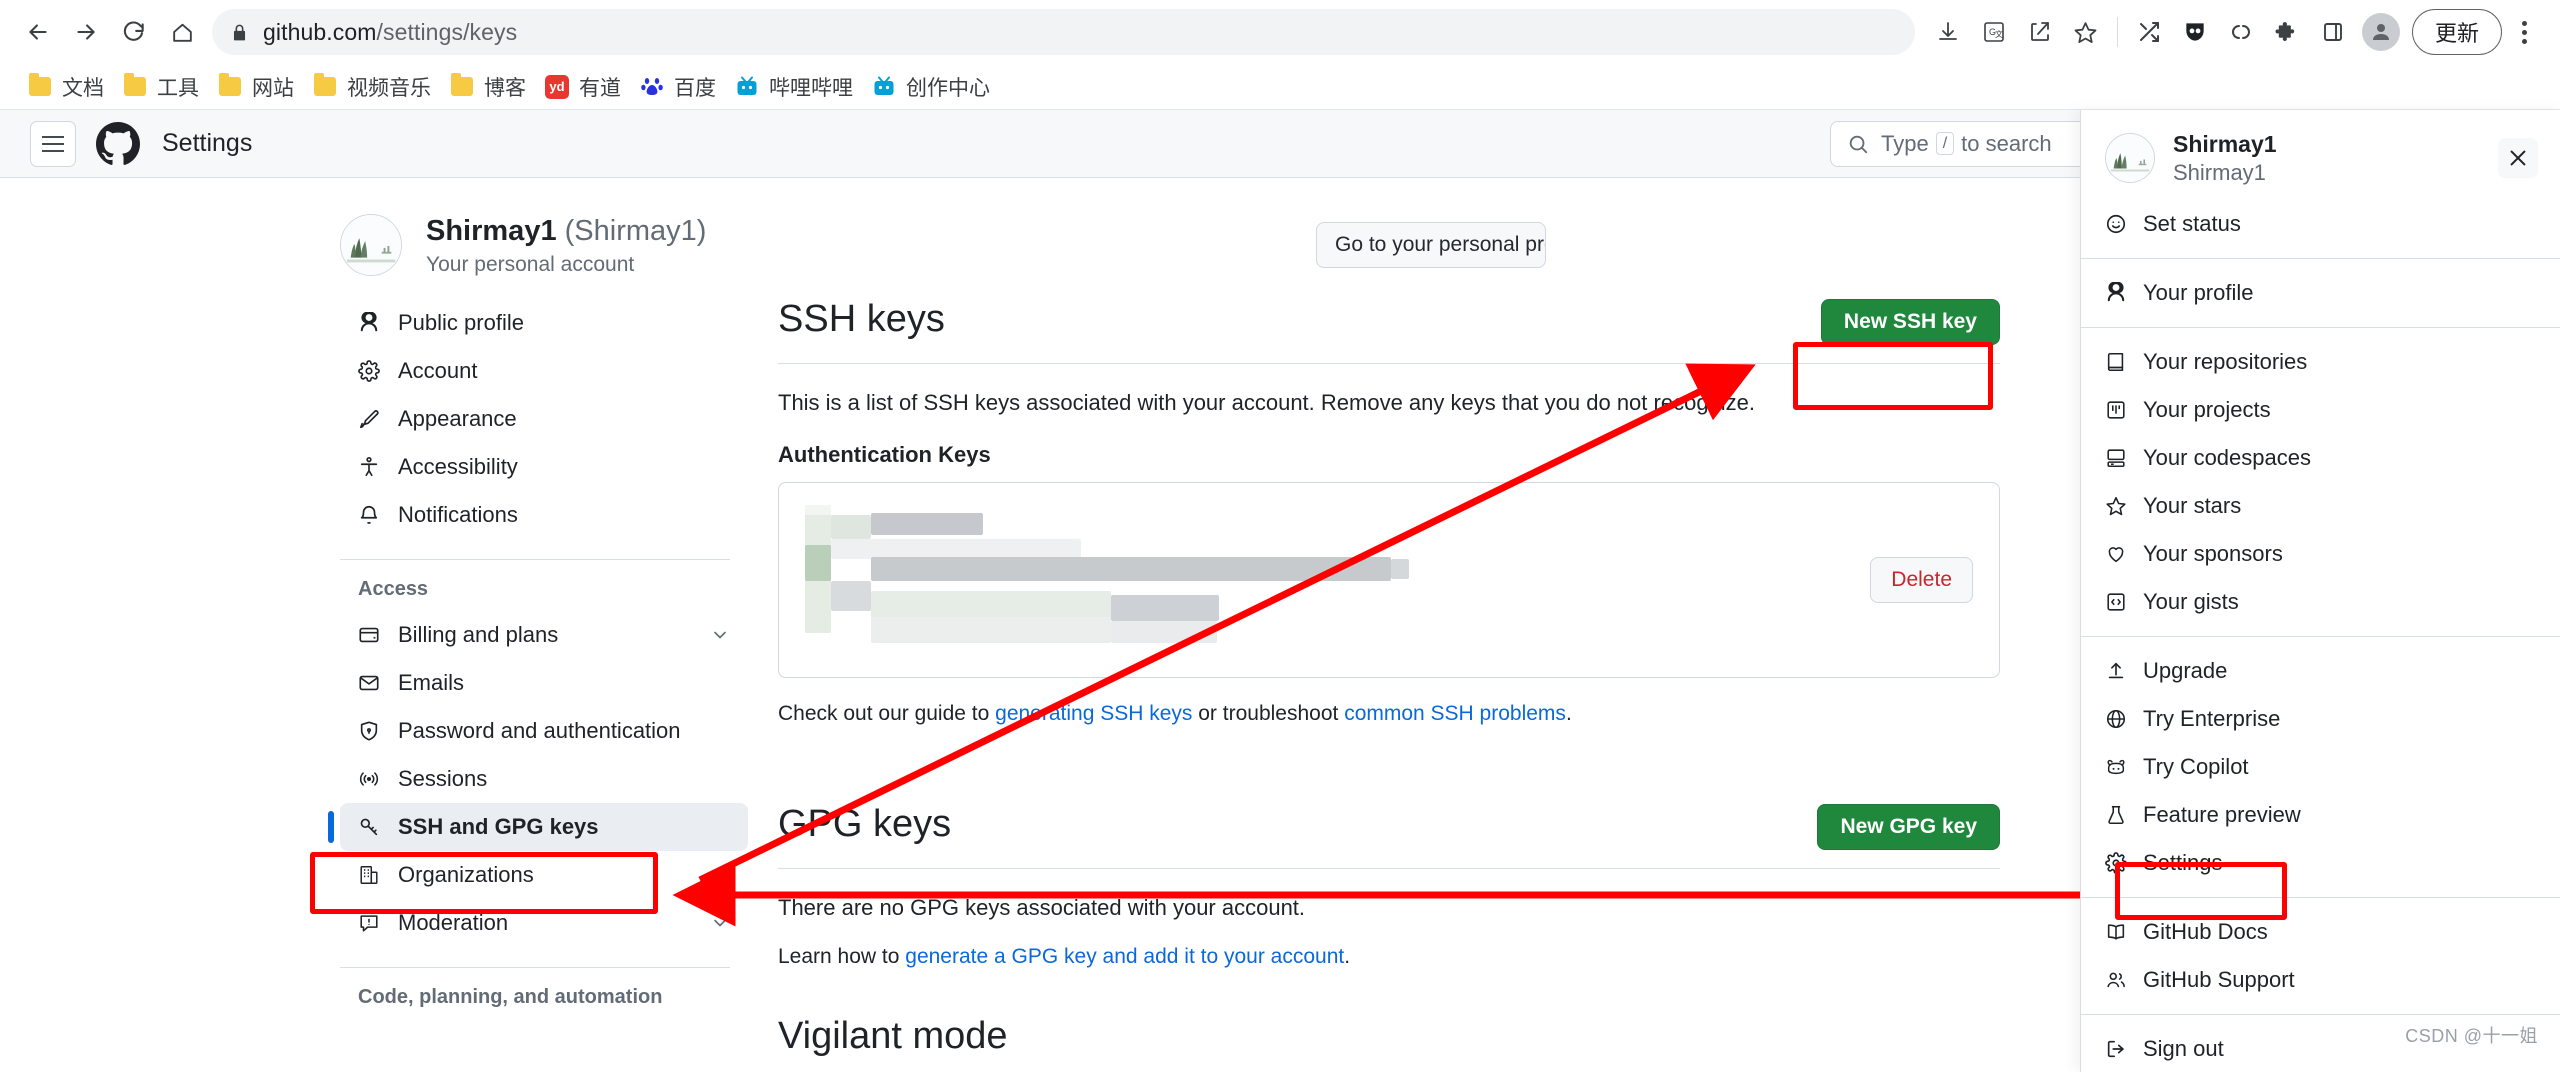  What do you see at coordinates (677, 87) in the screenshot?
I see `bookmark-baidu: 百度` at bounding box center [677, 87].